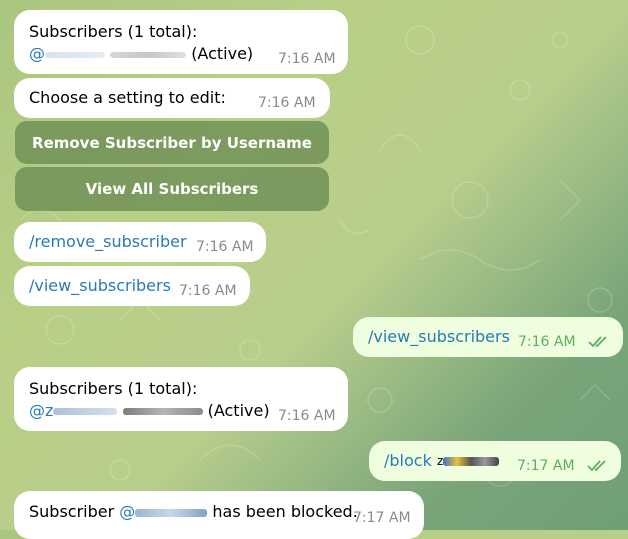  I want to click on outgoing-message-block: /block z 7:17 AM, so click(495, 461).